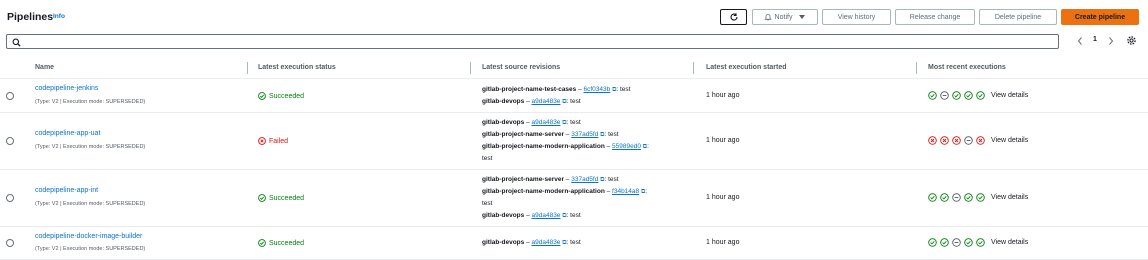 This screenshot has height=260, width=1148. What do you see at coordinates (1018, 17) in the screenshot?
I see `delete-pipeline-button: Delete pipeline` at bounding box center [1018, 17].